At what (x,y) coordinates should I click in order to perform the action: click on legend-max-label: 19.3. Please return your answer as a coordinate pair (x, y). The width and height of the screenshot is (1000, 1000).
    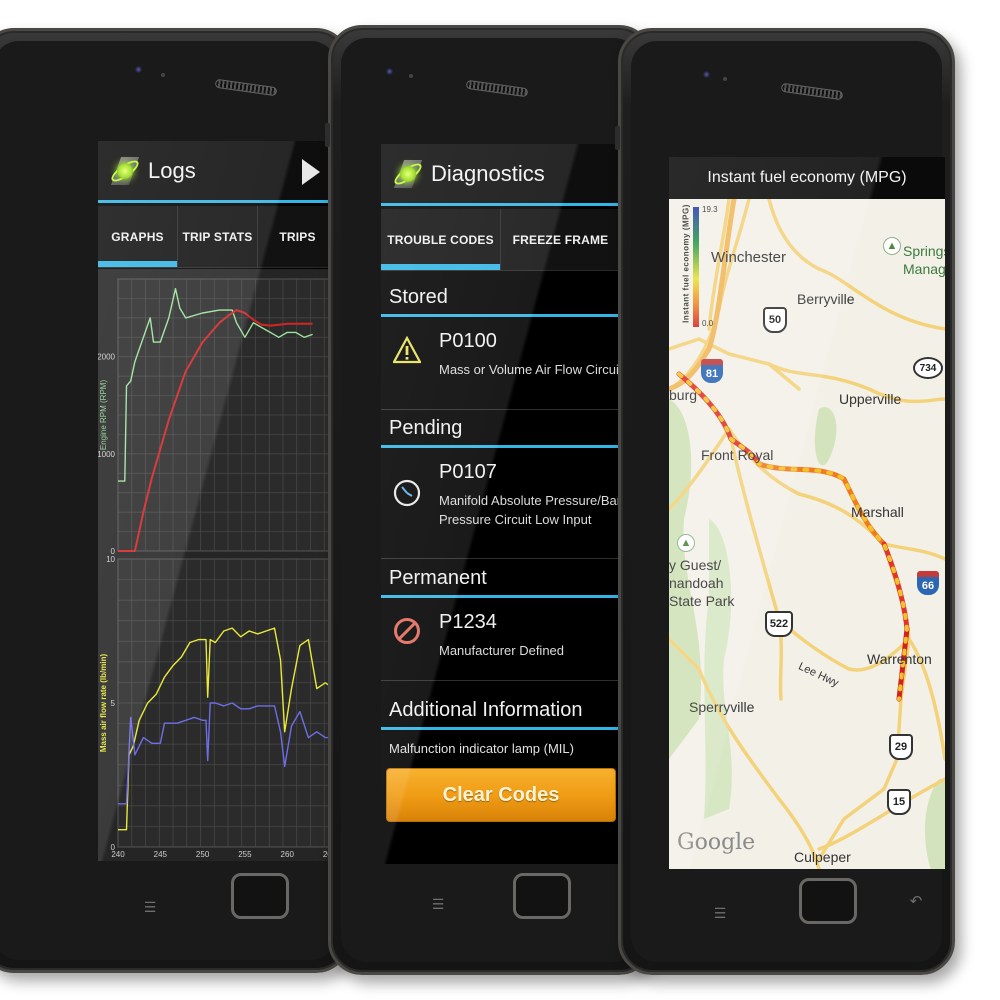
    Looking at the image, I should click on (710, 209).